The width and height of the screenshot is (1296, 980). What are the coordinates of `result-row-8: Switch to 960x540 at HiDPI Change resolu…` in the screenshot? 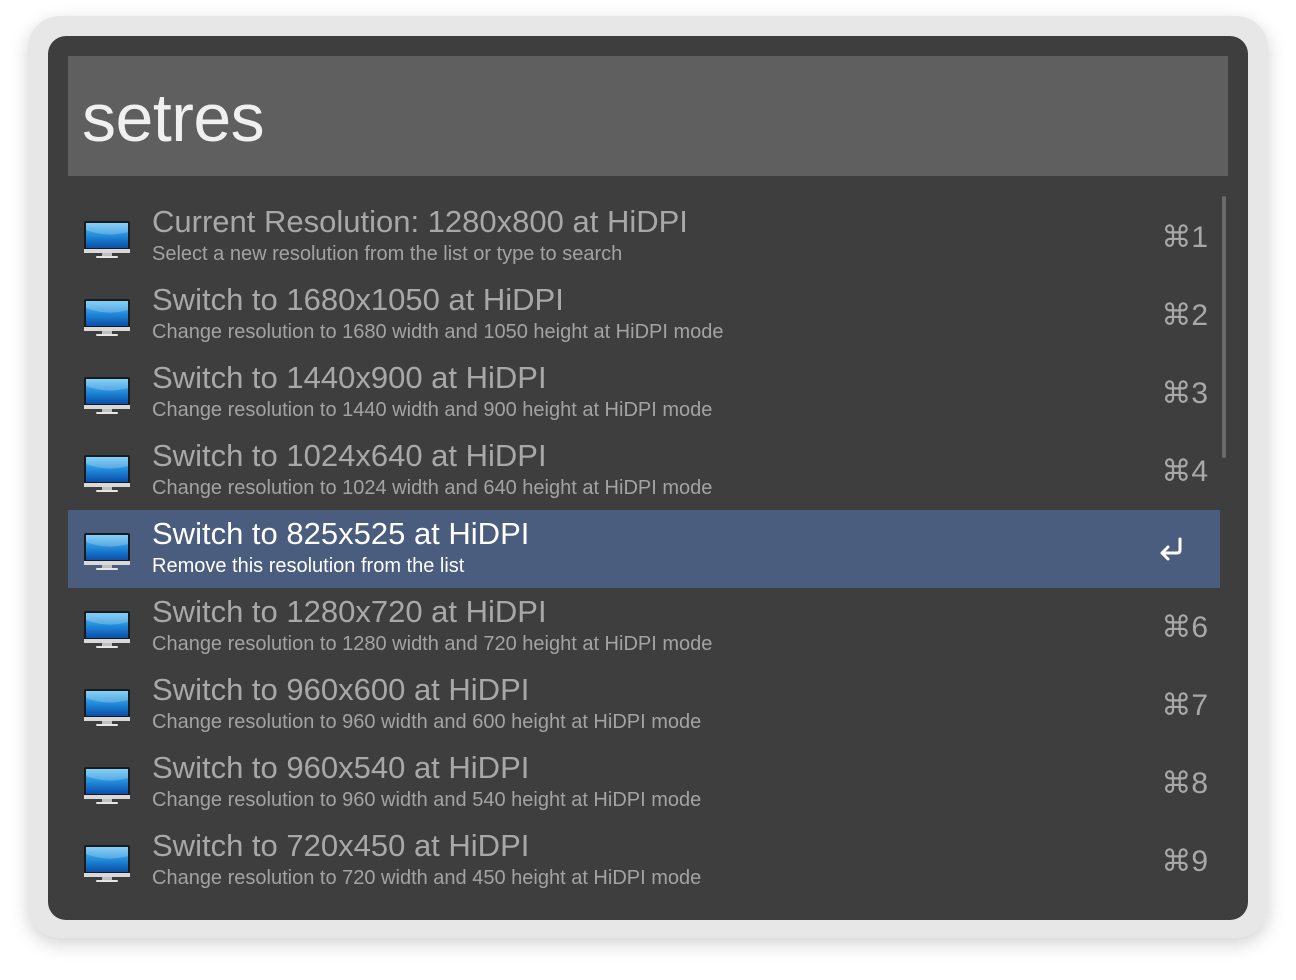 It's located at (644, 783).